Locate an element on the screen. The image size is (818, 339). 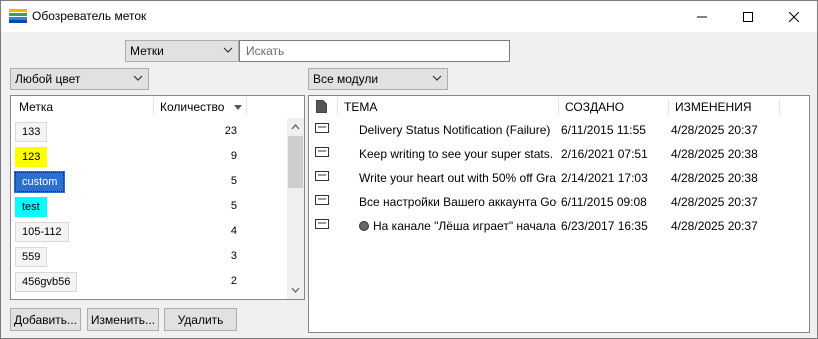
column-header-label-text: Метка is located at coordinates (36, 107).